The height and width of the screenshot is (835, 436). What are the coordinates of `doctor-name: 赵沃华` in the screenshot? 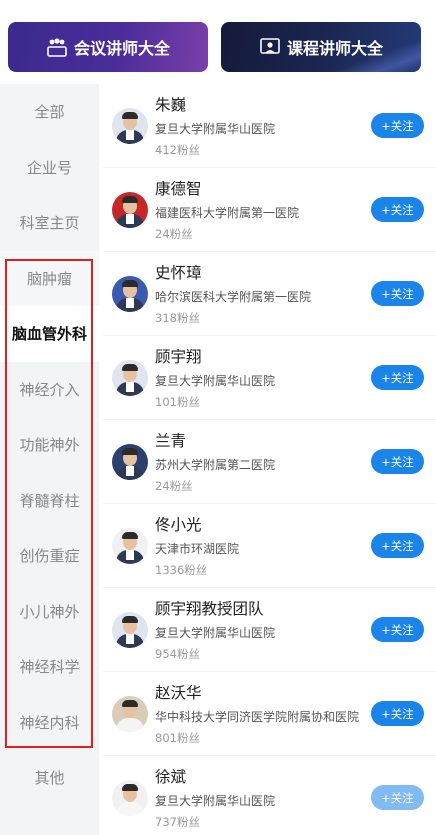 It's located at (178, 693).